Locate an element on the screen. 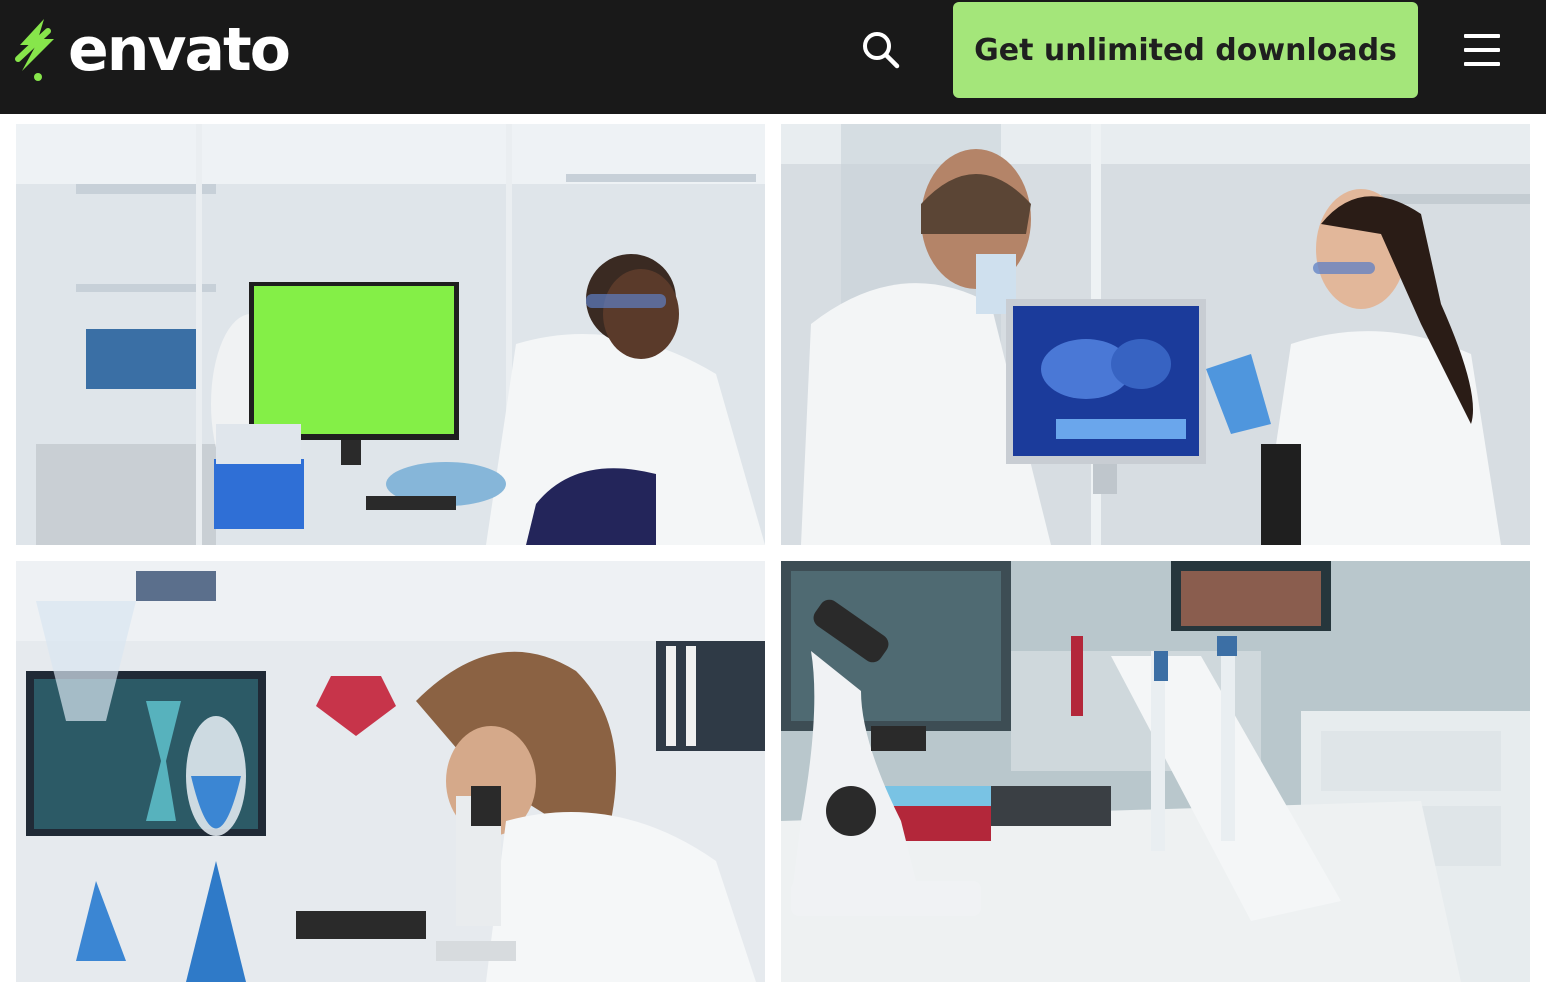  top-nav-bar: envato Get unlimited downloads is located at coordinates (773, 57).